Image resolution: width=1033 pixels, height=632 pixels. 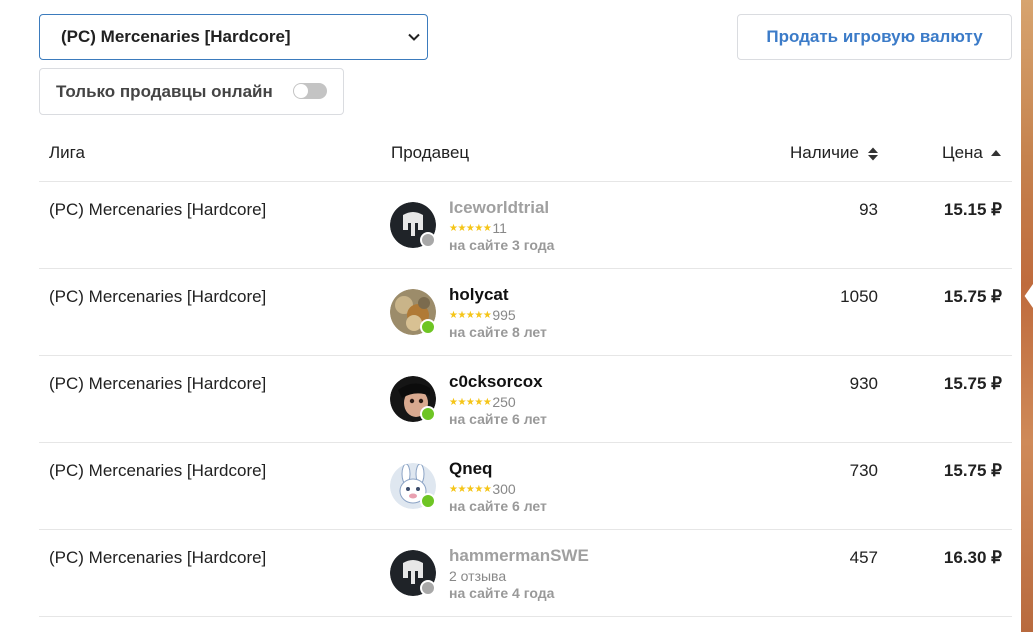 What do you see at coordinates (498, 332) in the screenshot?
I see `seller-since: на сайте 8 лет` at bounding box center [498, 332].